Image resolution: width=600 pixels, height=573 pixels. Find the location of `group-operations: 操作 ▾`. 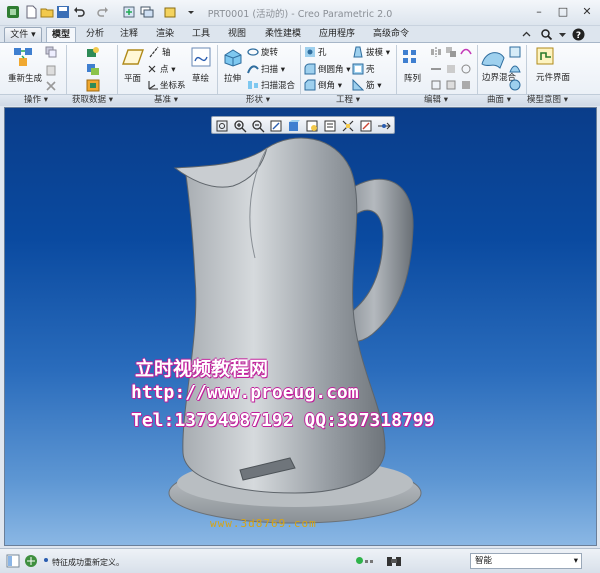

group-operations: 操作 ▾ is located at coordinates (36, 100).